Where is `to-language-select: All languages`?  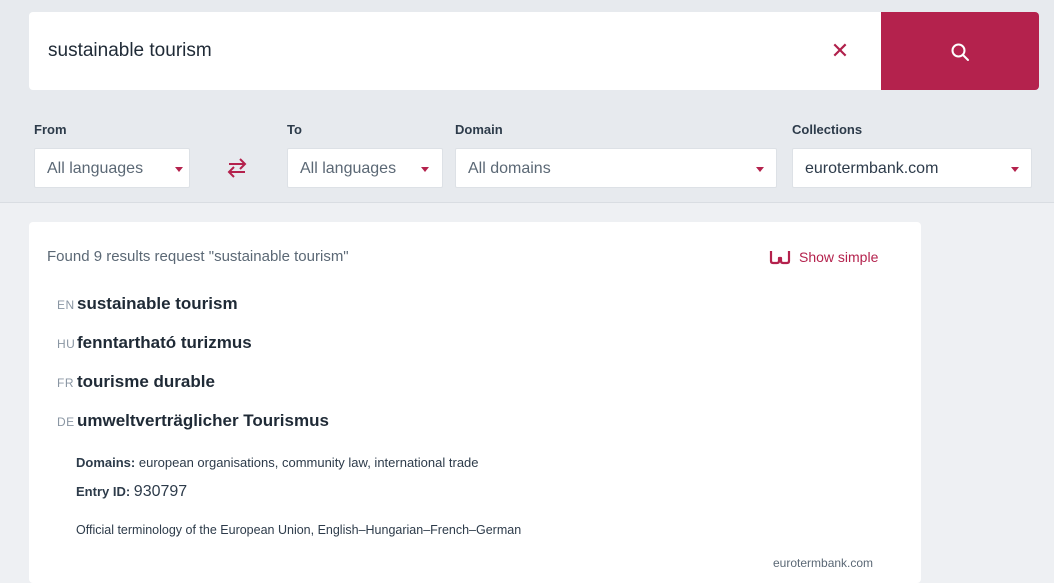 to-language-select: All languages is located at coordinates (365, 168).